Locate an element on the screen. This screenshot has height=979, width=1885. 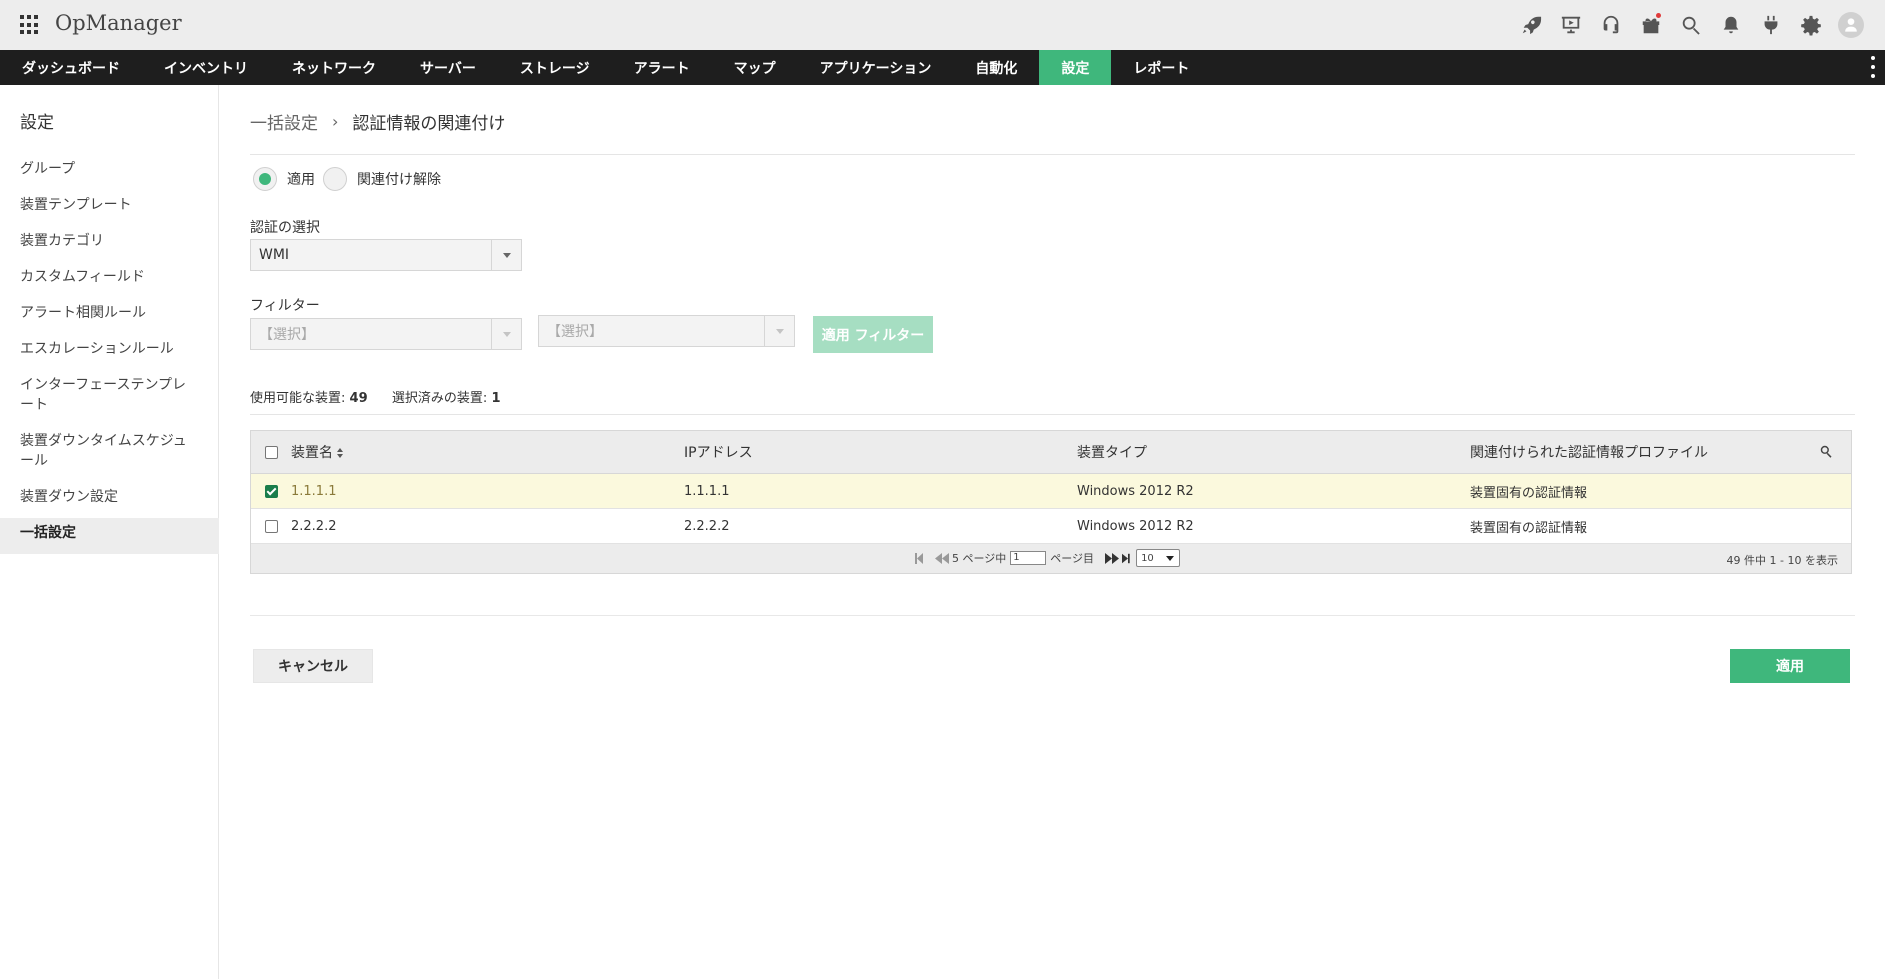
gear-icon is located at coordinates (1811, 25).